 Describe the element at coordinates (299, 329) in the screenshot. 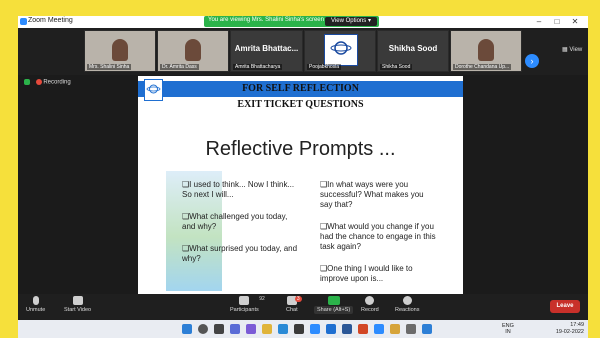

I see `store-icon` at that location.